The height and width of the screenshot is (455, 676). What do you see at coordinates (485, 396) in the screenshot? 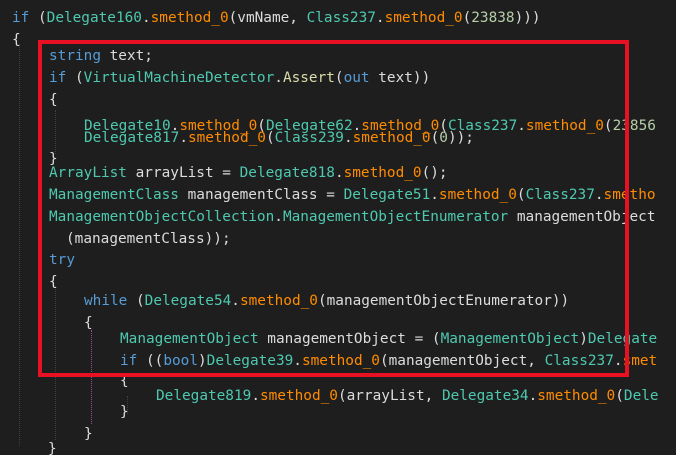
I see `code-token: Delegate34` at bounding box center [485, 396].